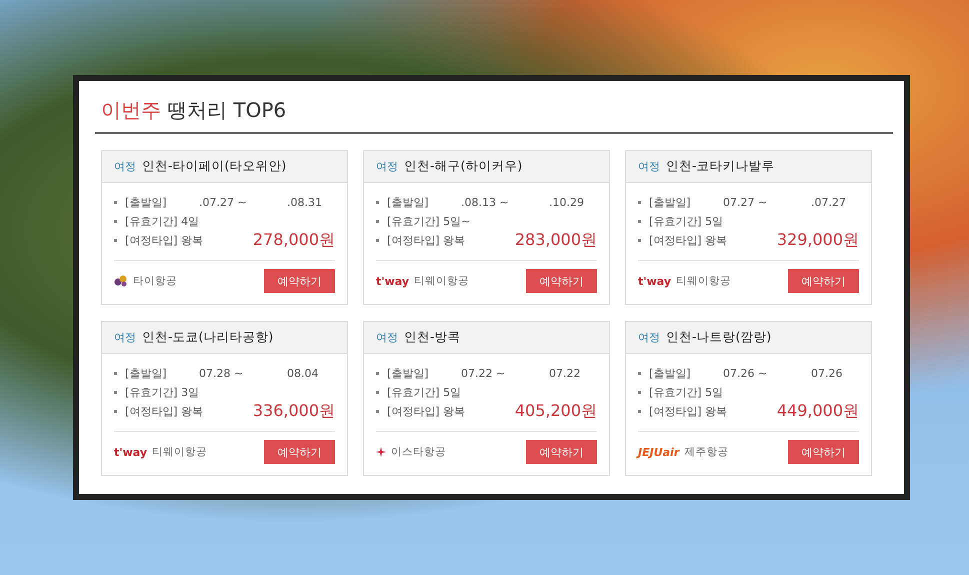  Describe the element at coordinates (564, 373) in the screenshot. I see `depart-end: 07.22` at that location.